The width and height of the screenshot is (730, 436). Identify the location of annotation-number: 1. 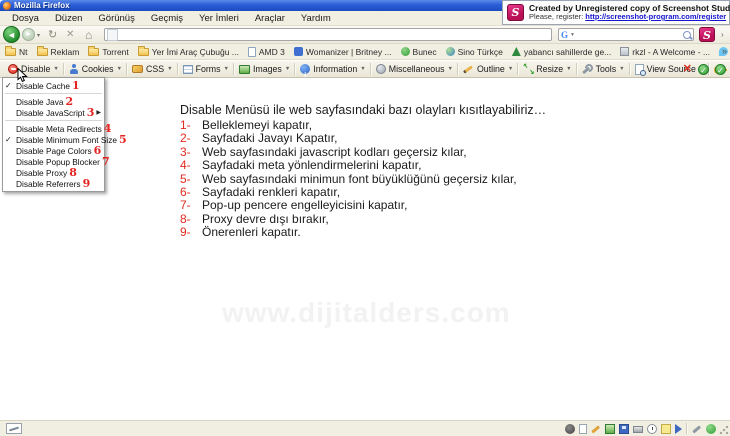
(75, 85).